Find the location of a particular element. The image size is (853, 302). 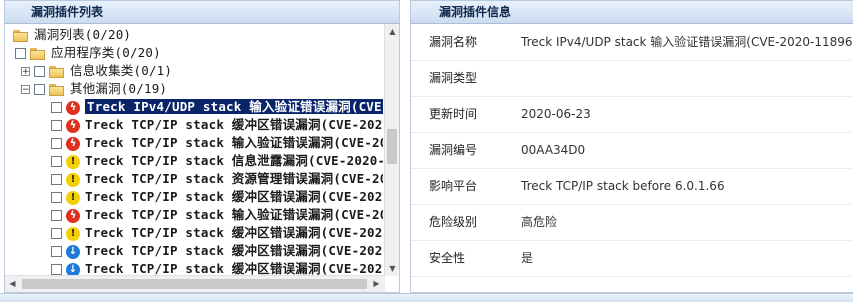

info-key: 安全性 is located at coordinates (447, 258).